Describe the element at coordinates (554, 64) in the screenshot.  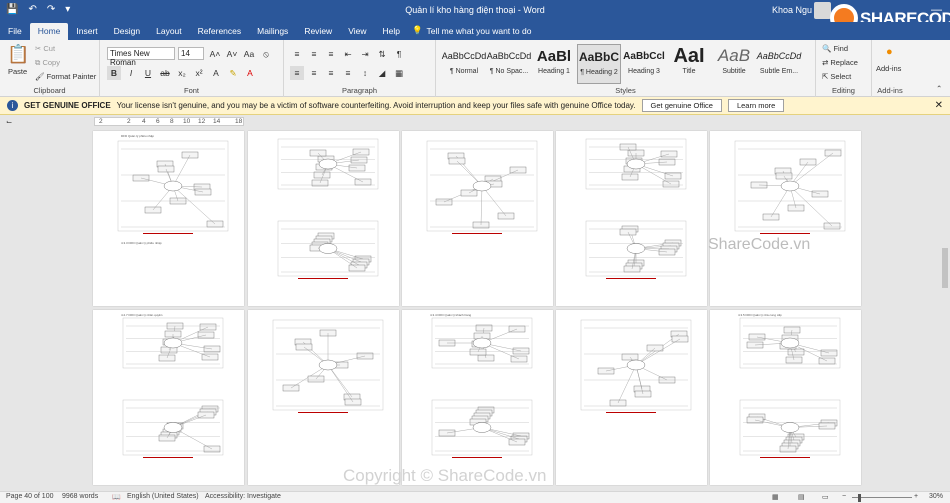
I see `style-heading-1: AaBl Heading 1` at that location.